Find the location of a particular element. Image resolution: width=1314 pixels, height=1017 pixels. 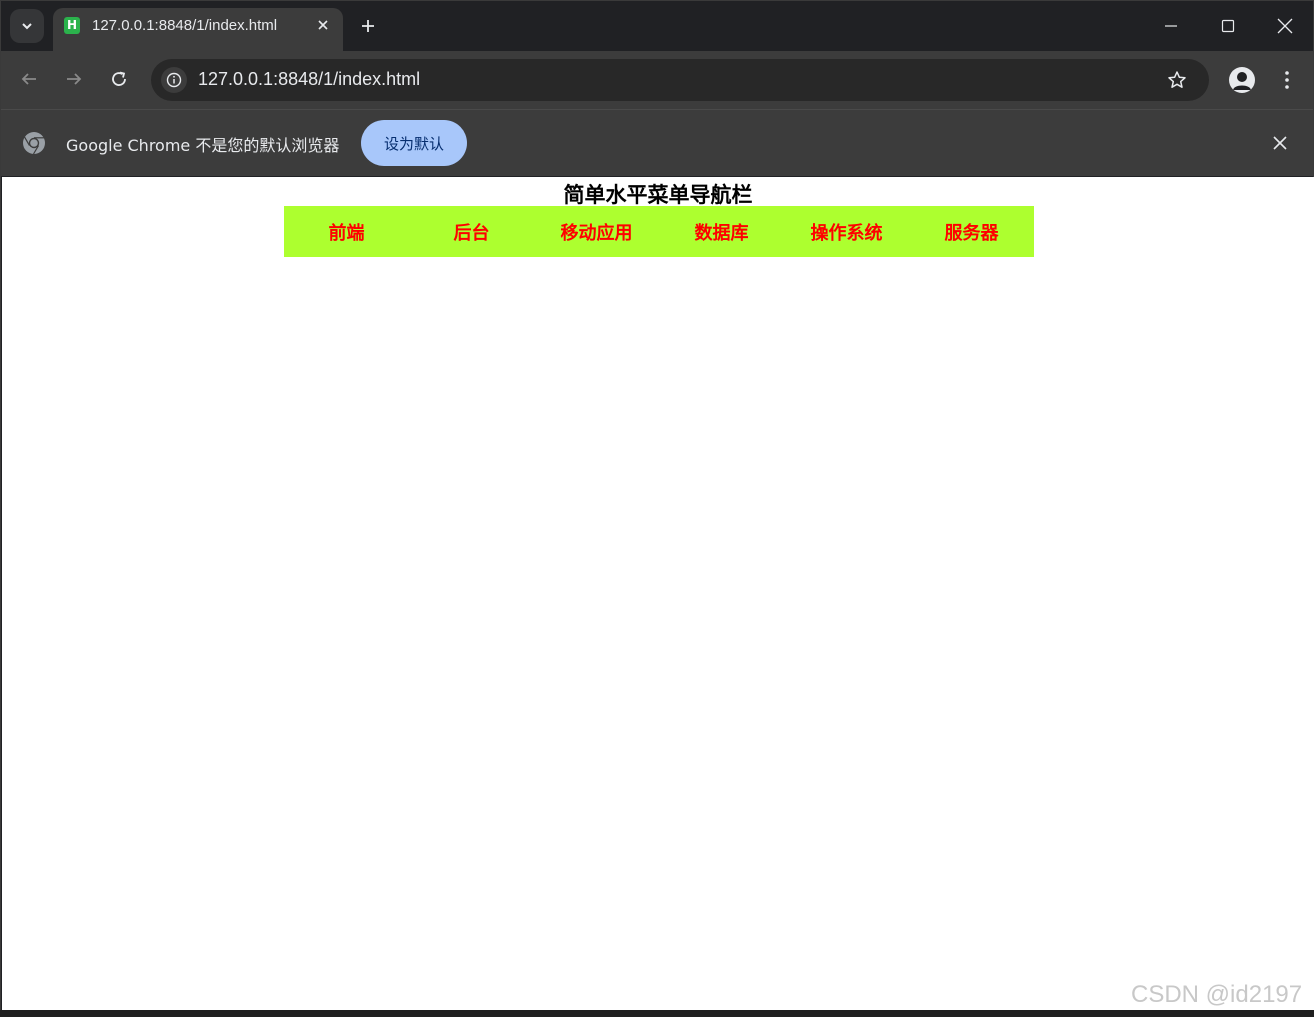

info-icon is located at coordinates (174, 80).